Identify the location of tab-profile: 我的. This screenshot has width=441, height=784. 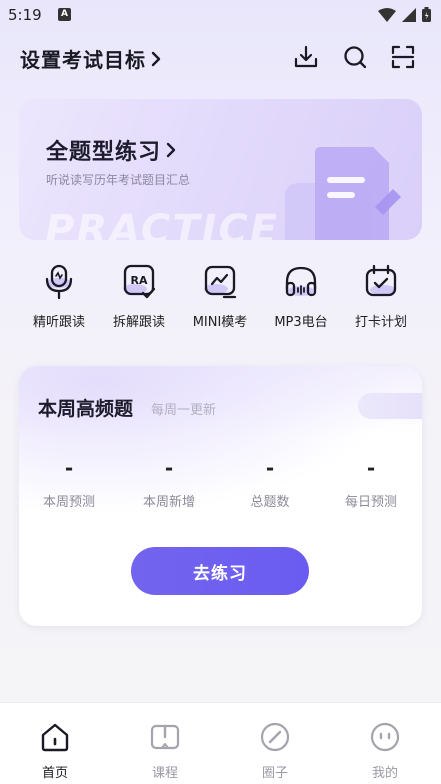
(385, 743).